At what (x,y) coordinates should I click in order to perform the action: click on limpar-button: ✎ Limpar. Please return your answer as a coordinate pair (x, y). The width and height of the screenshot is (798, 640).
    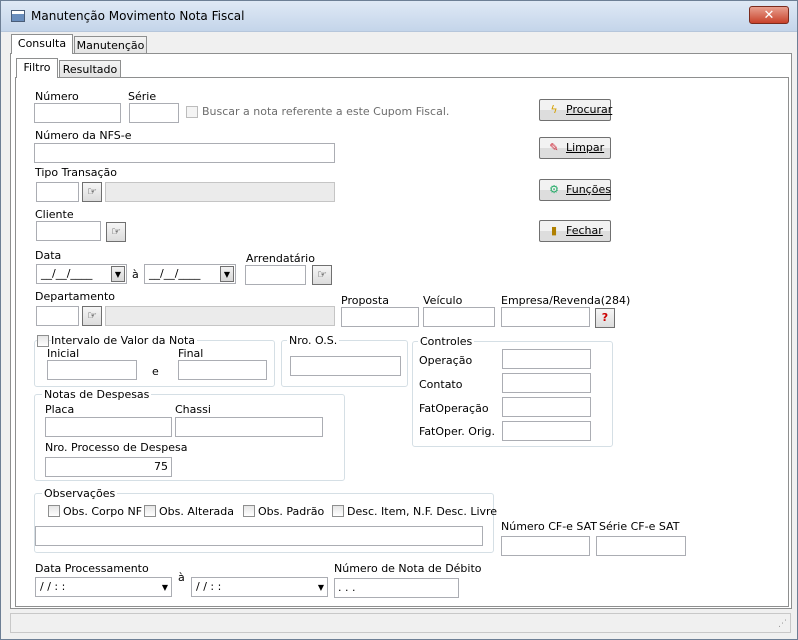
    Looking at the image, I should click on (575, 148).